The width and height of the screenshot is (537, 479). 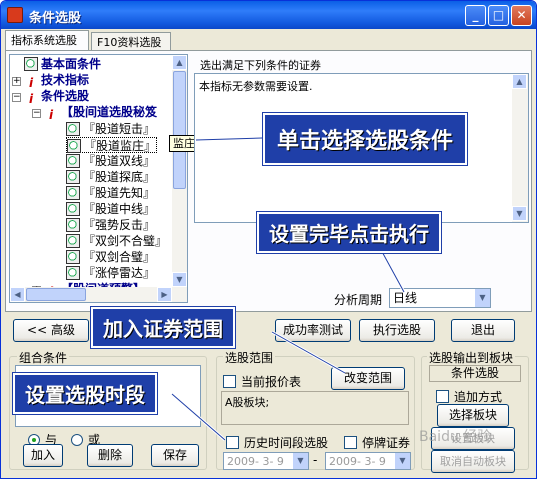 What do you see at coordinates (77, 440) in the screenshot?
I see `radio-icon` at bounding box center [77, 440].